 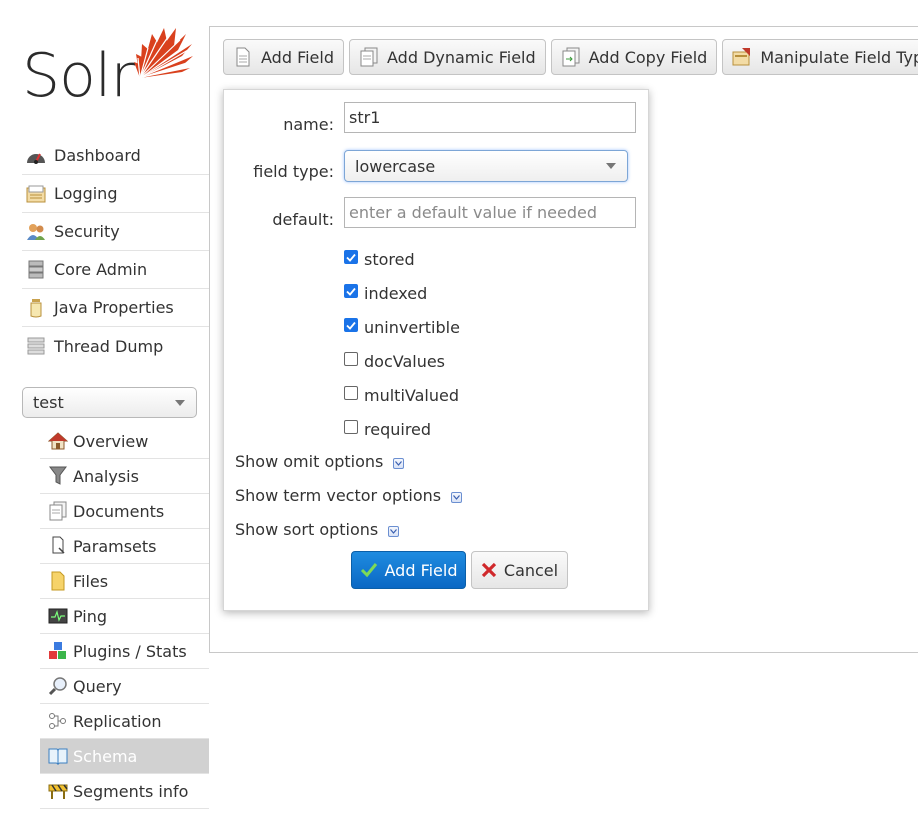 What do you see at coordinates (839, 57) in the screenshot?
I see `manipulate-field-type-label: Manipulate Field Type` at bounding box center [839, 57].